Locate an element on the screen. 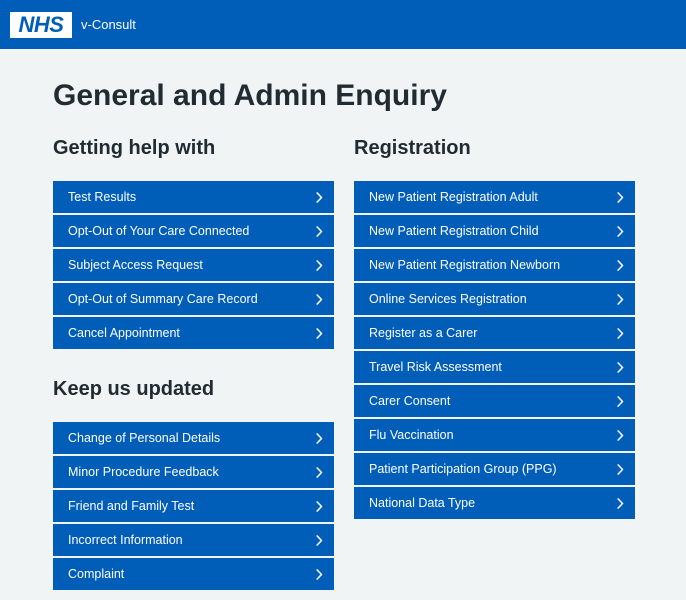 This screenshot has height=600, width=686. nhs-logo-text: NHS is located at coordinates (41, 24).